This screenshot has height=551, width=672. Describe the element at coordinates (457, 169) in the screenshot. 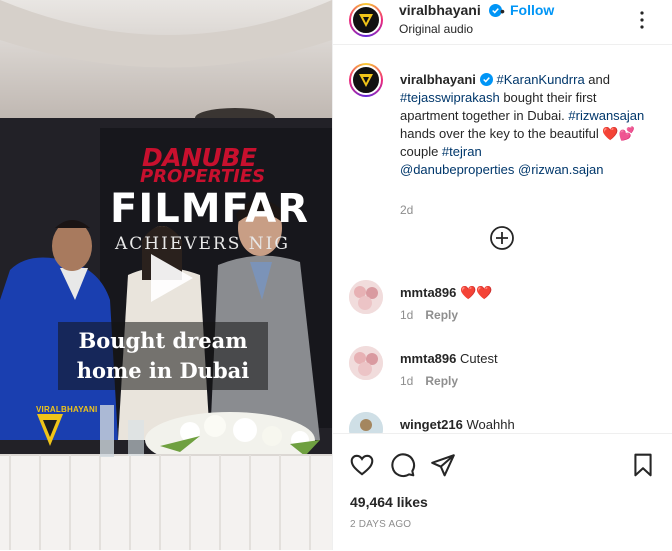

I see `mention-link: @danubeproperties` at that location.